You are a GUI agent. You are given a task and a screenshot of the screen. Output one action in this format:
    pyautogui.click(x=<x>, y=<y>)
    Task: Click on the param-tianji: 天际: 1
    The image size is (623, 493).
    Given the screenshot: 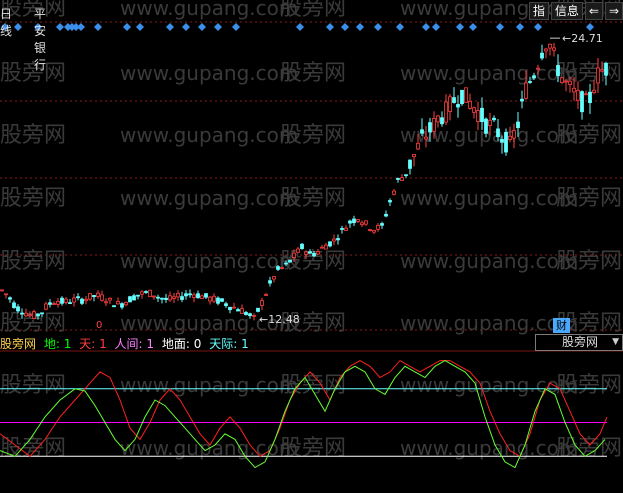 What is the action you would take?
    pyautogui.click(x=229, y=344)
    